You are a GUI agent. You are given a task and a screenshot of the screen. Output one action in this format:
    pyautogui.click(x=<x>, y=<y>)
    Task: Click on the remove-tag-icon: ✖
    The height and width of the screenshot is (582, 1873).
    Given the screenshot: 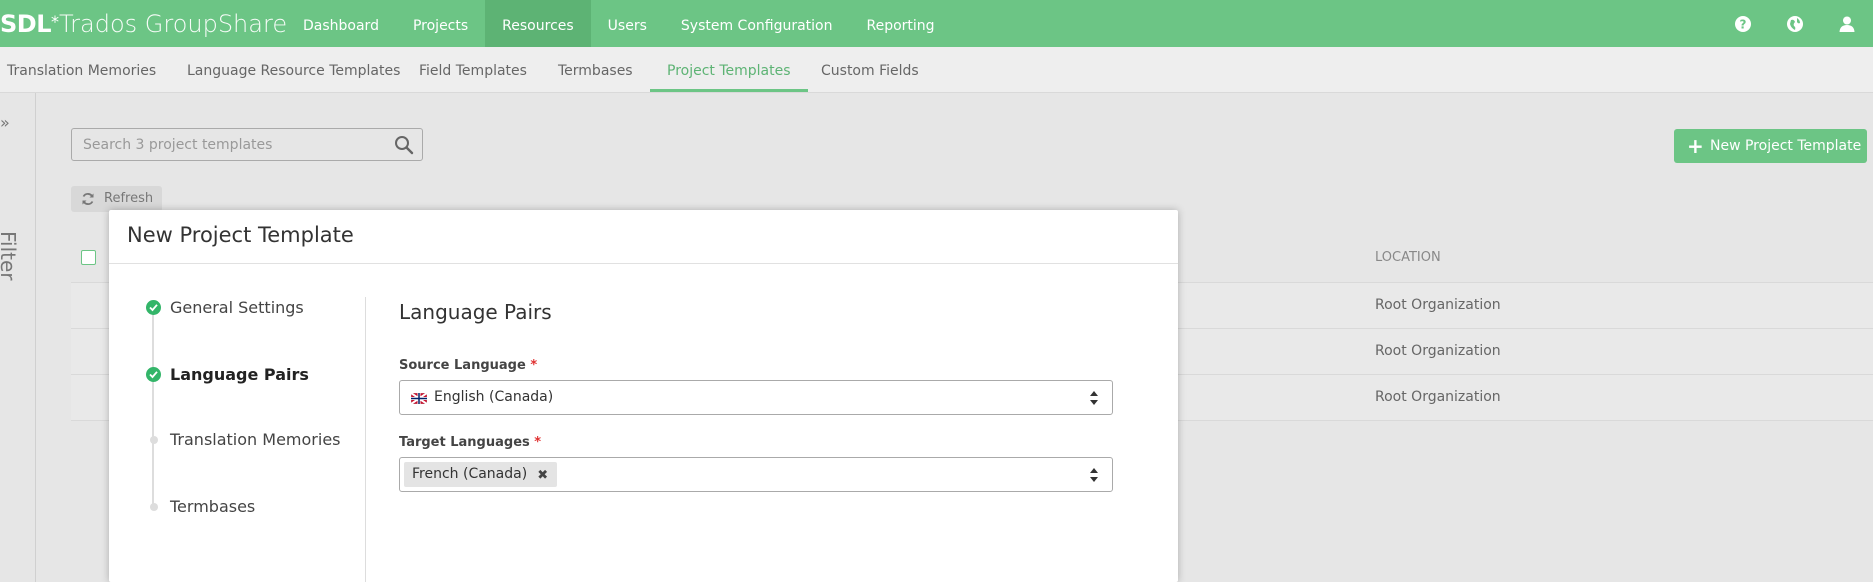 What is the action you would take?
    pyautogui.click(x=542, y=475)
    